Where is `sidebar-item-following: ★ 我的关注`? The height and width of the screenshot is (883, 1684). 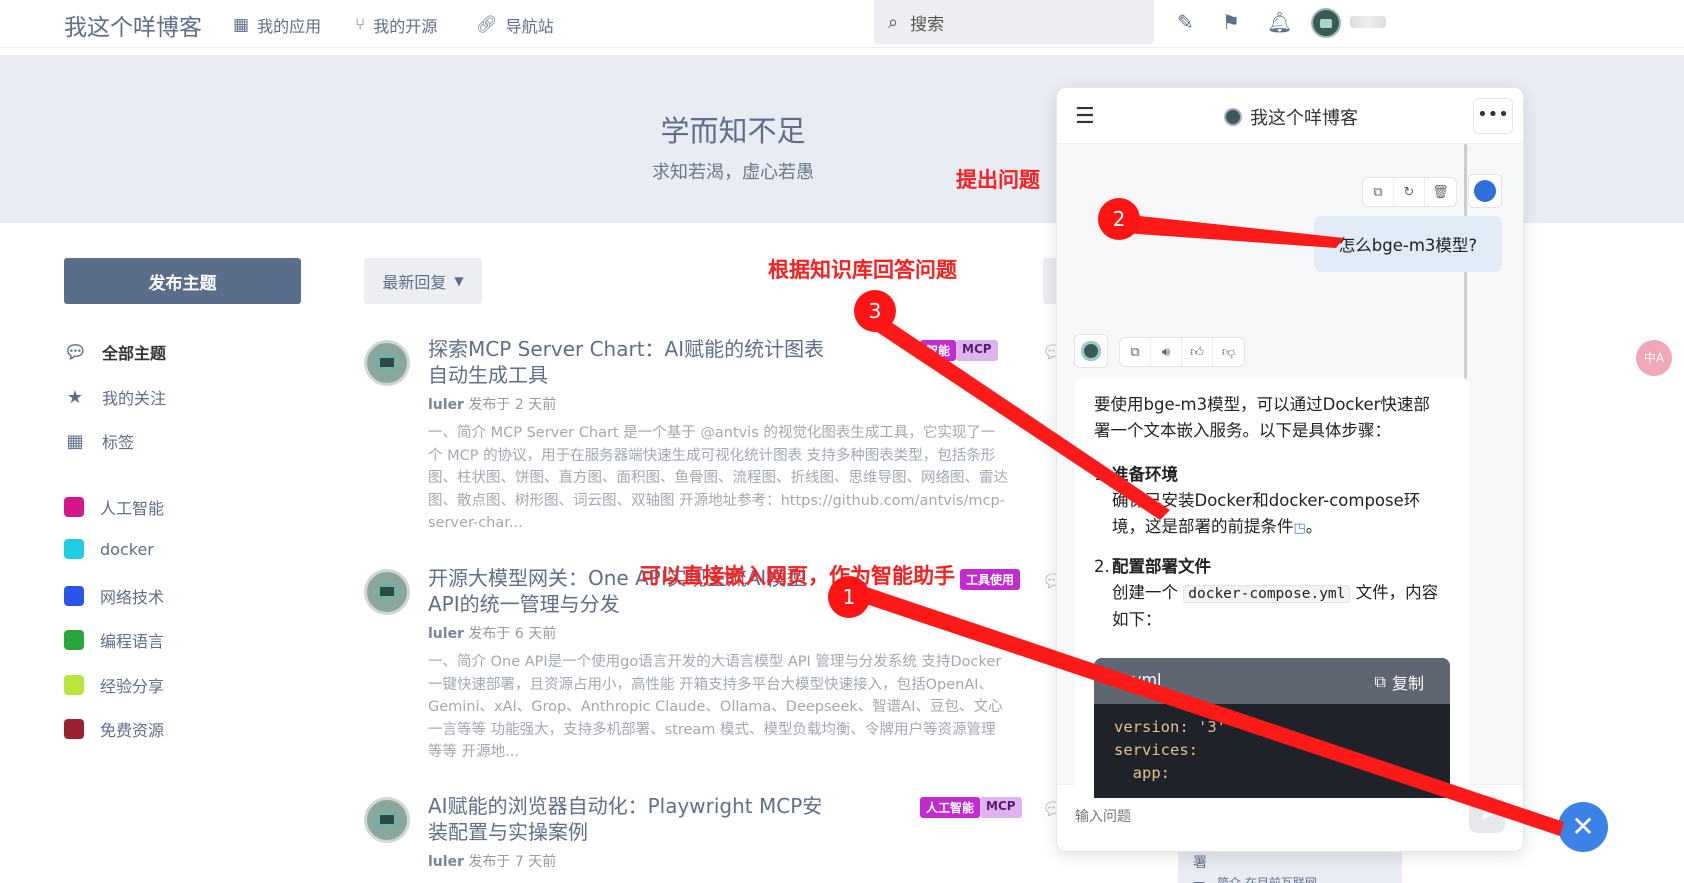
sidebar-item-following: ★ 我的关注 is located at coordinates (115, 397).